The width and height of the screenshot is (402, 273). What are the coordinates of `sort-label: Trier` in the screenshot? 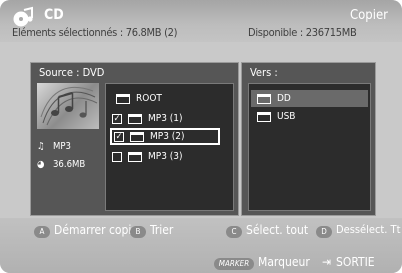 It's located at (161, 230).